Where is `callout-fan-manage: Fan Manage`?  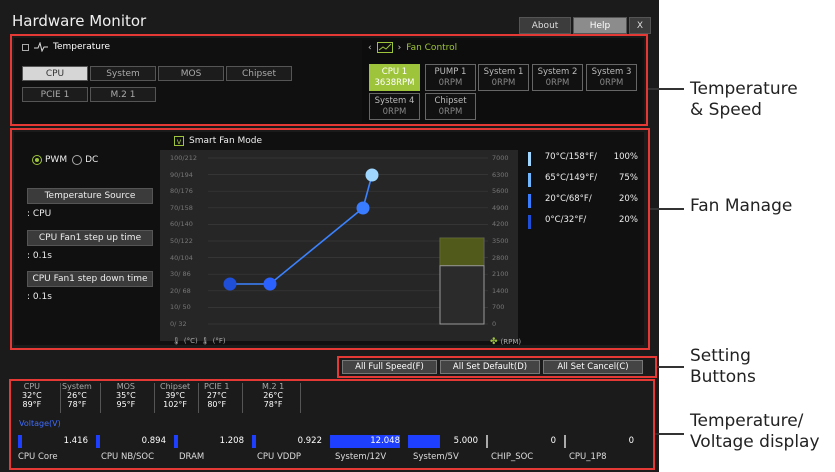 callout-fan-manage: Fan Manage is located at coordinates (741, 206).